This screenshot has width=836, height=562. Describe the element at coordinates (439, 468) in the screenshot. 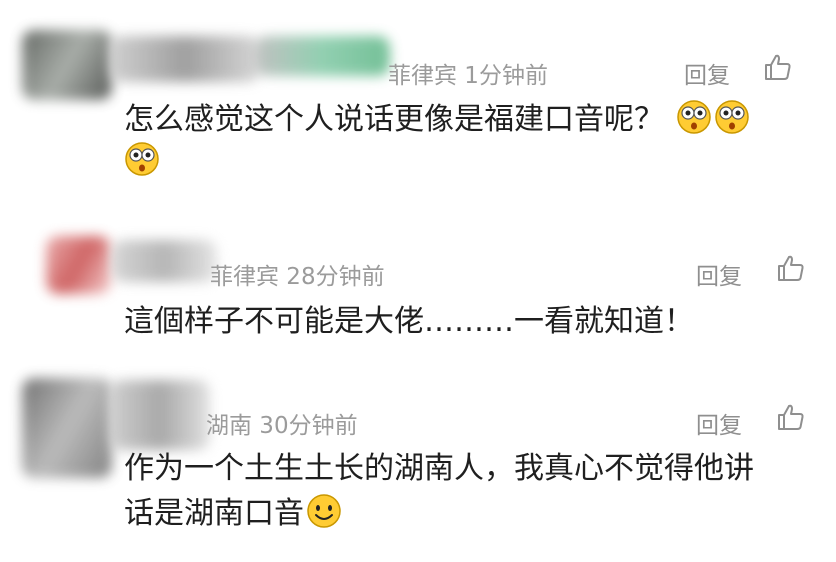

I see `comment-text-line: 作为一个土生土长的湖南人，我真心不觉得他讲` at that location.